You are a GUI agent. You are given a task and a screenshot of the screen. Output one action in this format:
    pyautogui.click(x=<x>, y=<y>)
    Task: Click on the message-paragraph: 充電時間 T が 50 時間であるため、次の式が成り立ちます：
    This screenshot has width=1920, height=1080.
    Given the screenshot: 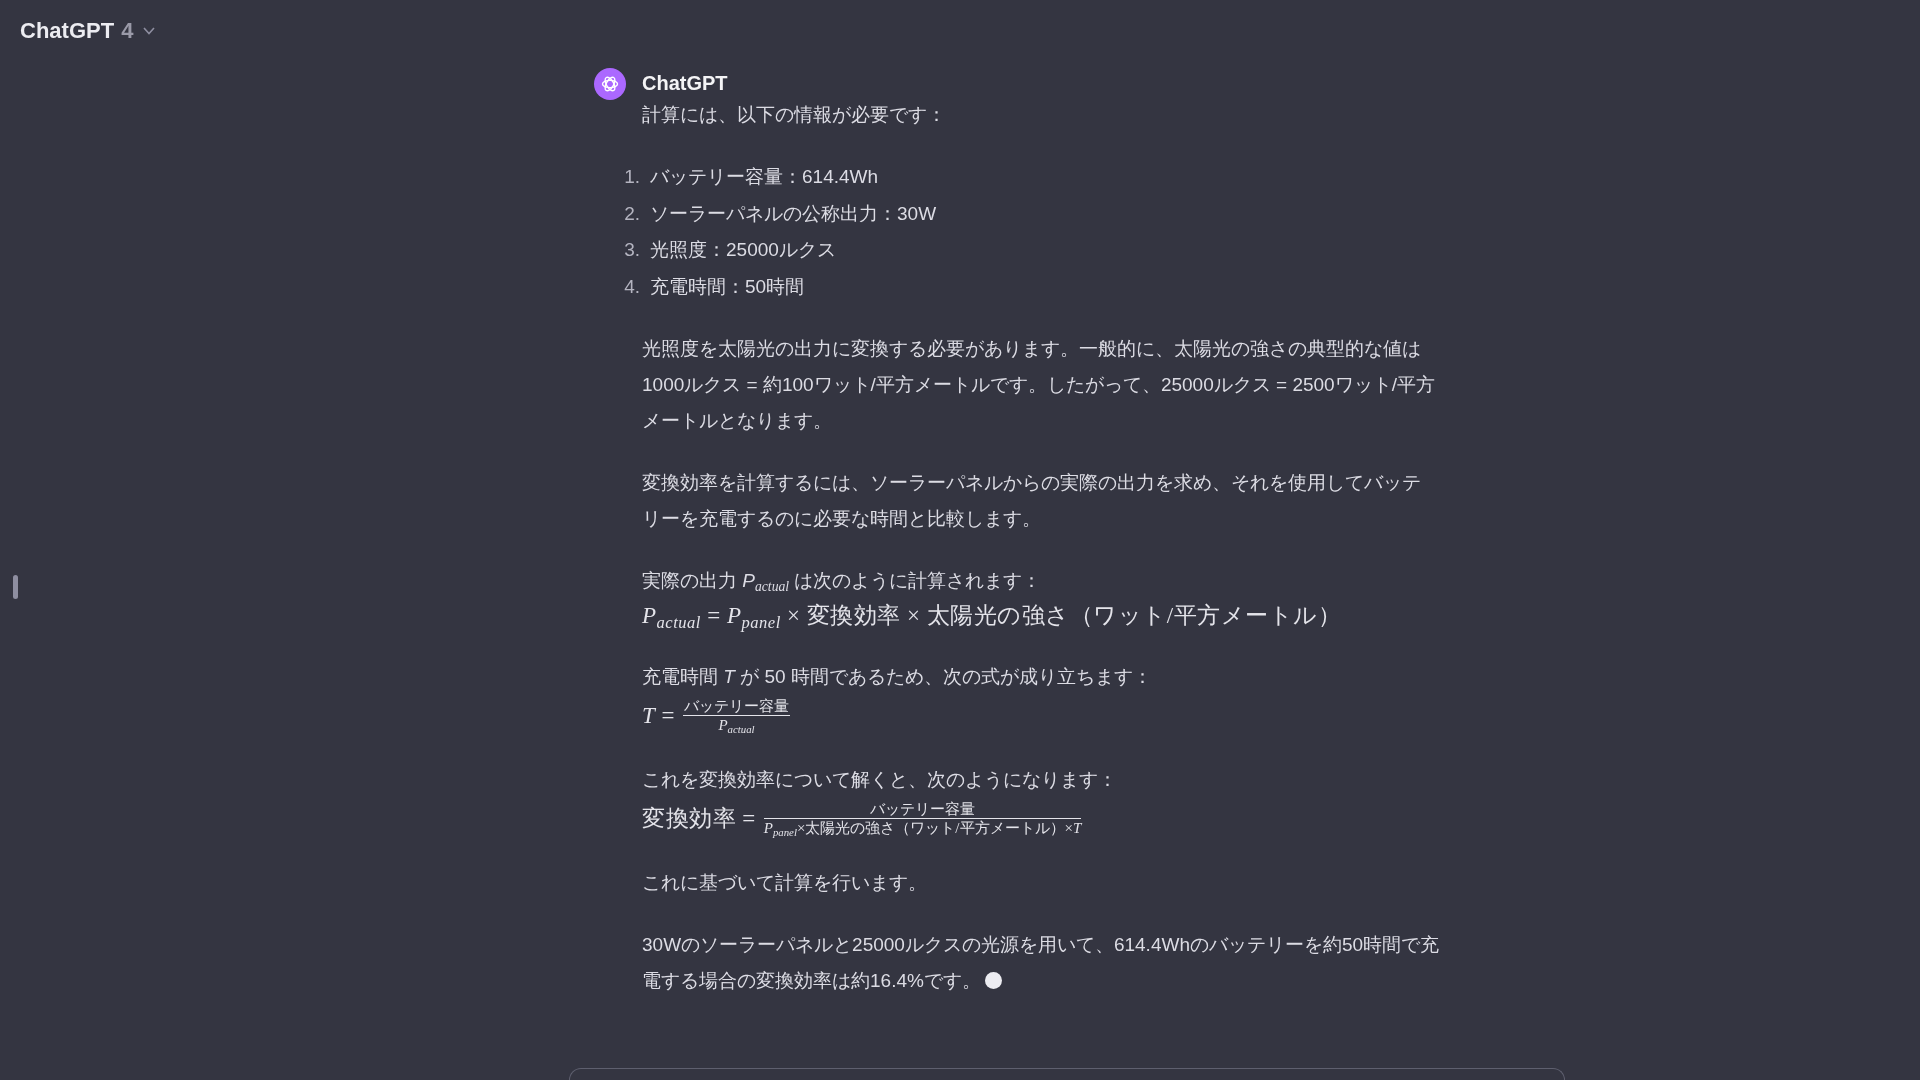 What is the action you would take?
    pyautogui.click(x=897, y=677)
    